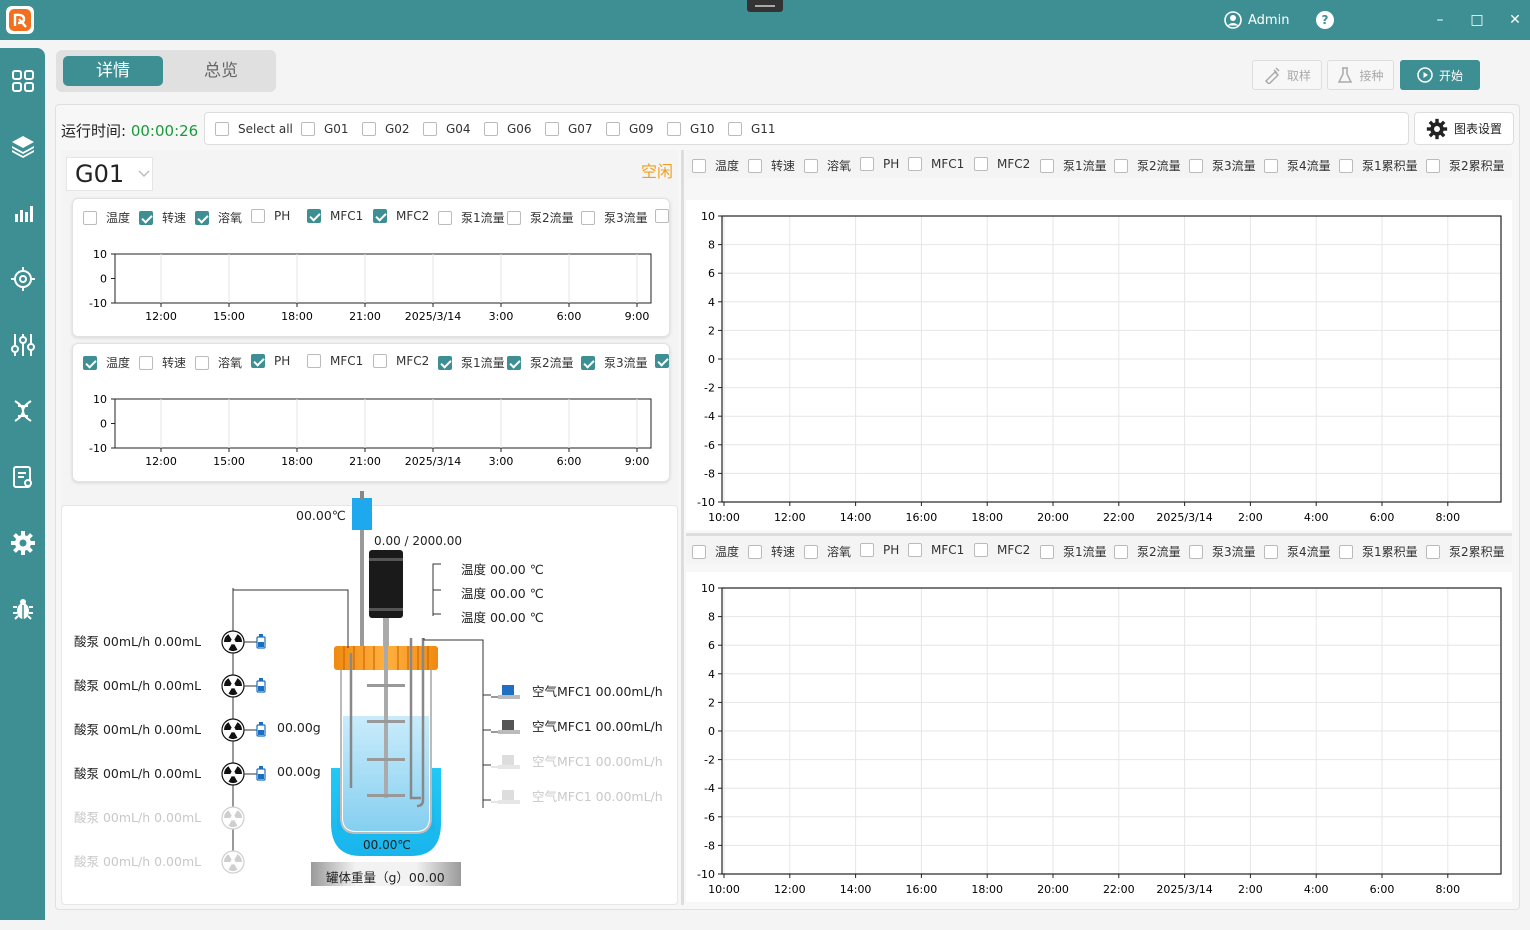 This screenshot has width=1530, height=930. I want to click on settings-icon, so click(23, 543).